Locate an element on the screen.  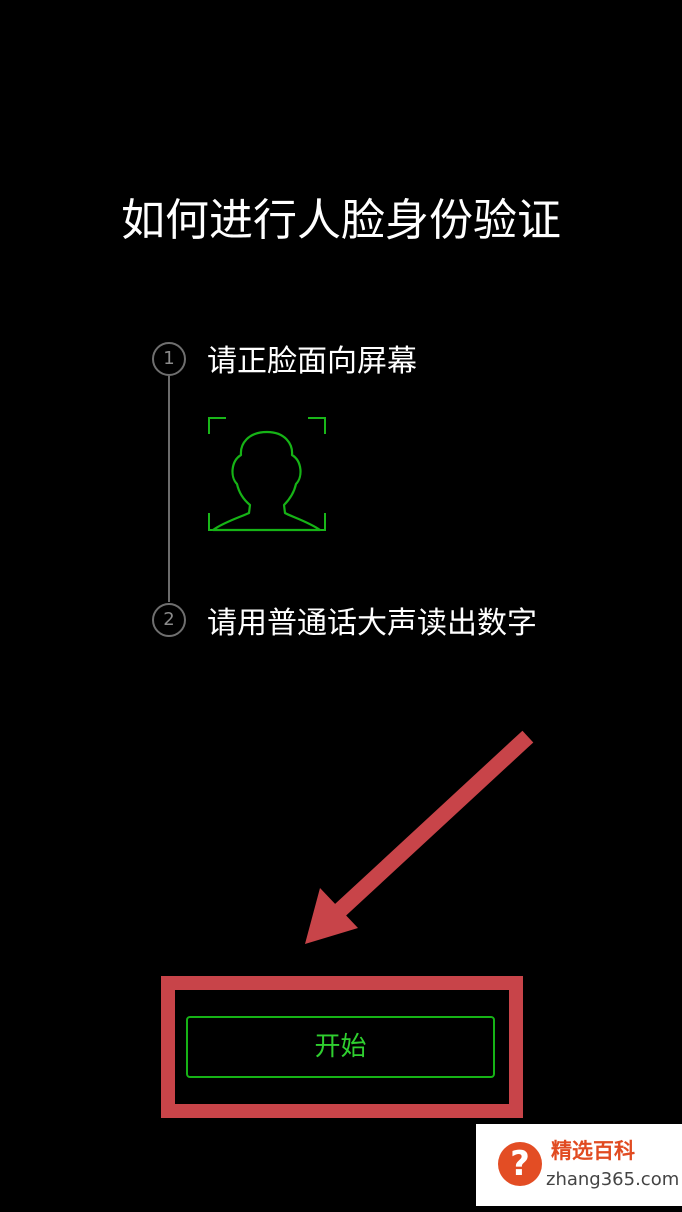
face-outline-icon is located at coordinates (267, 474).